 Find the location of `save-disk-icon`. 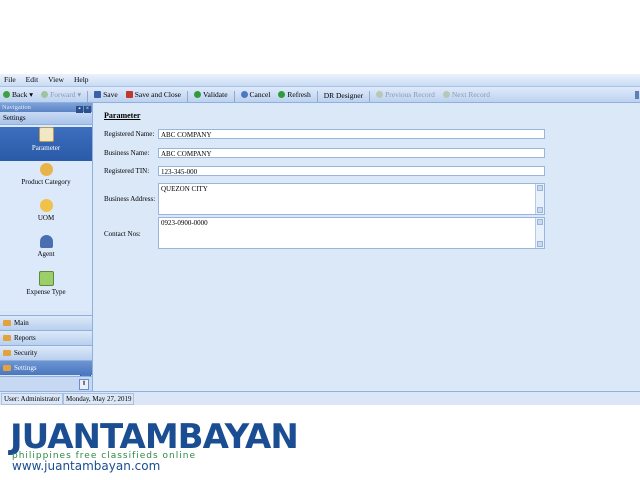

save-disk-icon is located at coordinates (98, 94).